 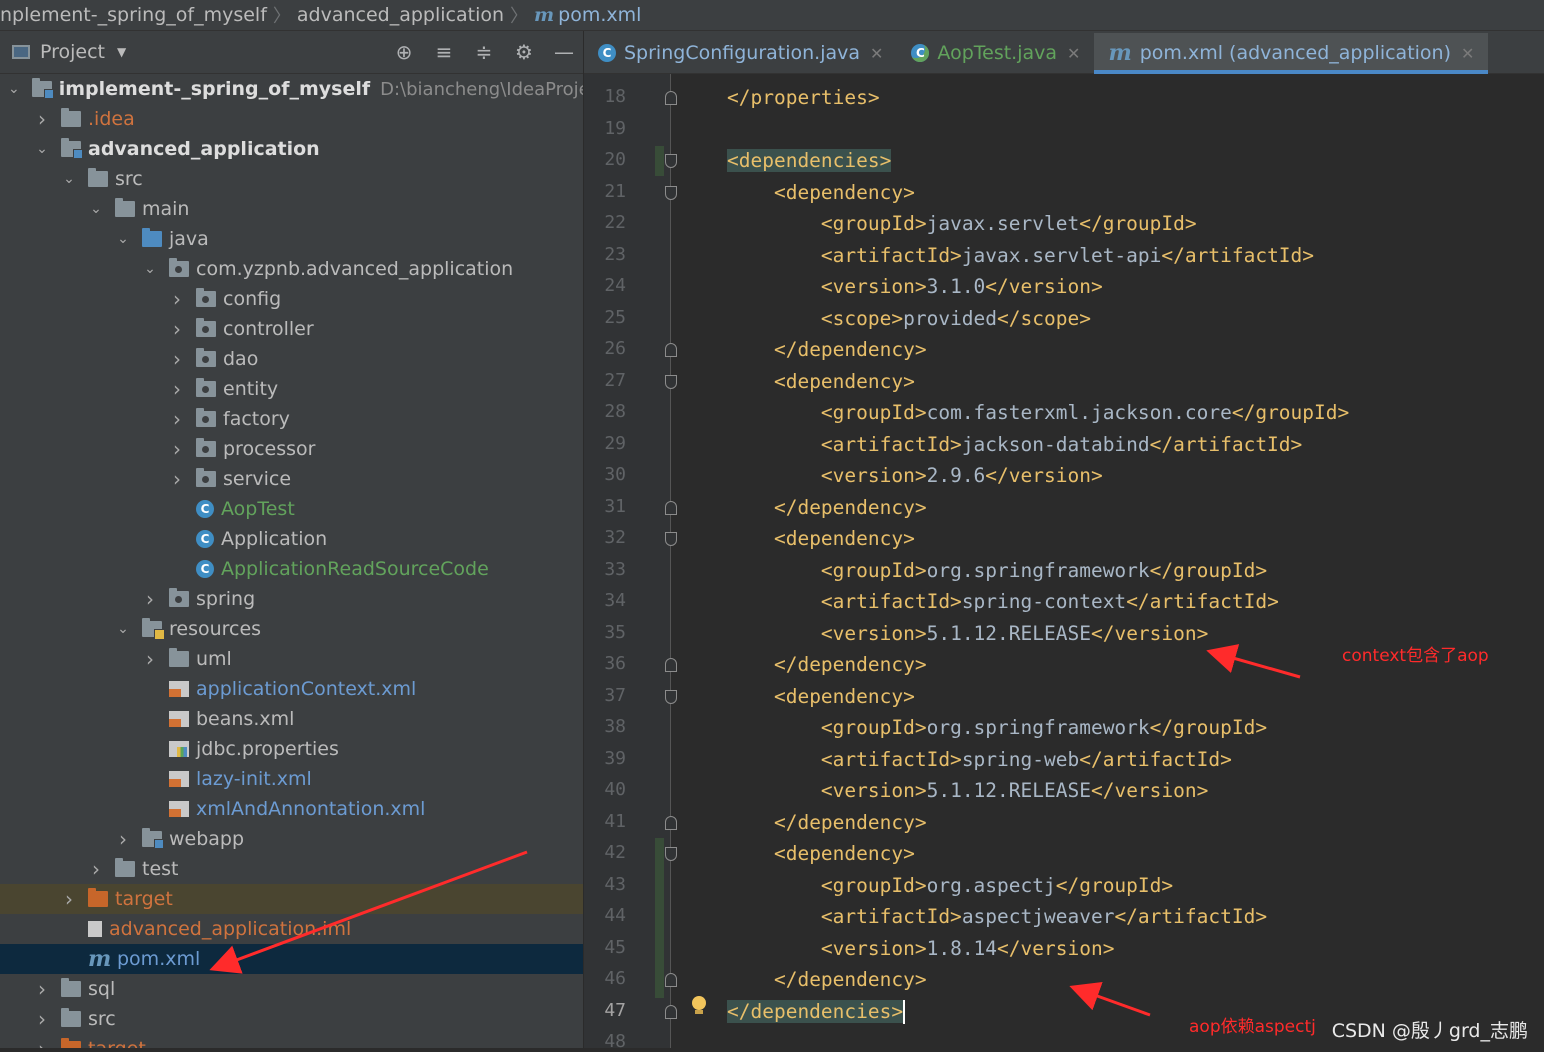 I want to click on code-line: <scope>provided</scope>, so click(x=909, y=319).